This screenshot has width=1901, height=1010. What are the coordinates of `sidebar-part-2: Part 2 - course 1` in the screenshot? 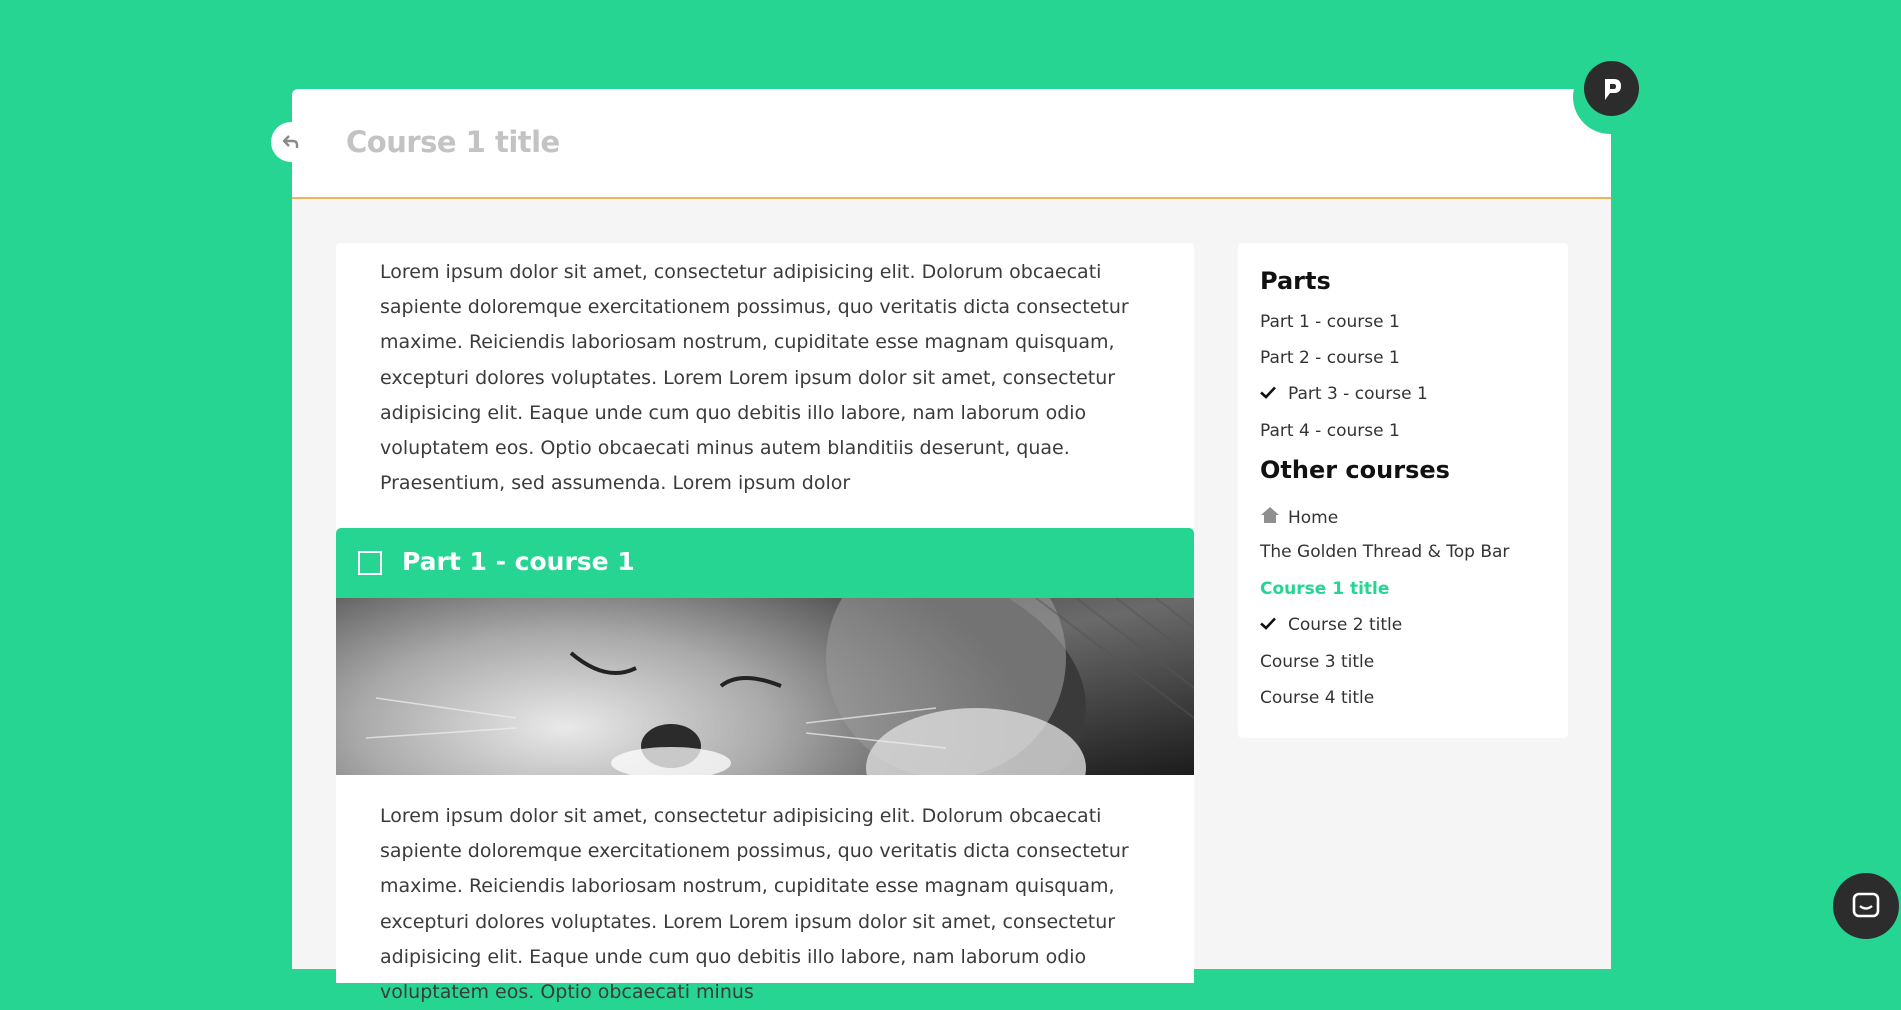 It's located at (1330, 358).